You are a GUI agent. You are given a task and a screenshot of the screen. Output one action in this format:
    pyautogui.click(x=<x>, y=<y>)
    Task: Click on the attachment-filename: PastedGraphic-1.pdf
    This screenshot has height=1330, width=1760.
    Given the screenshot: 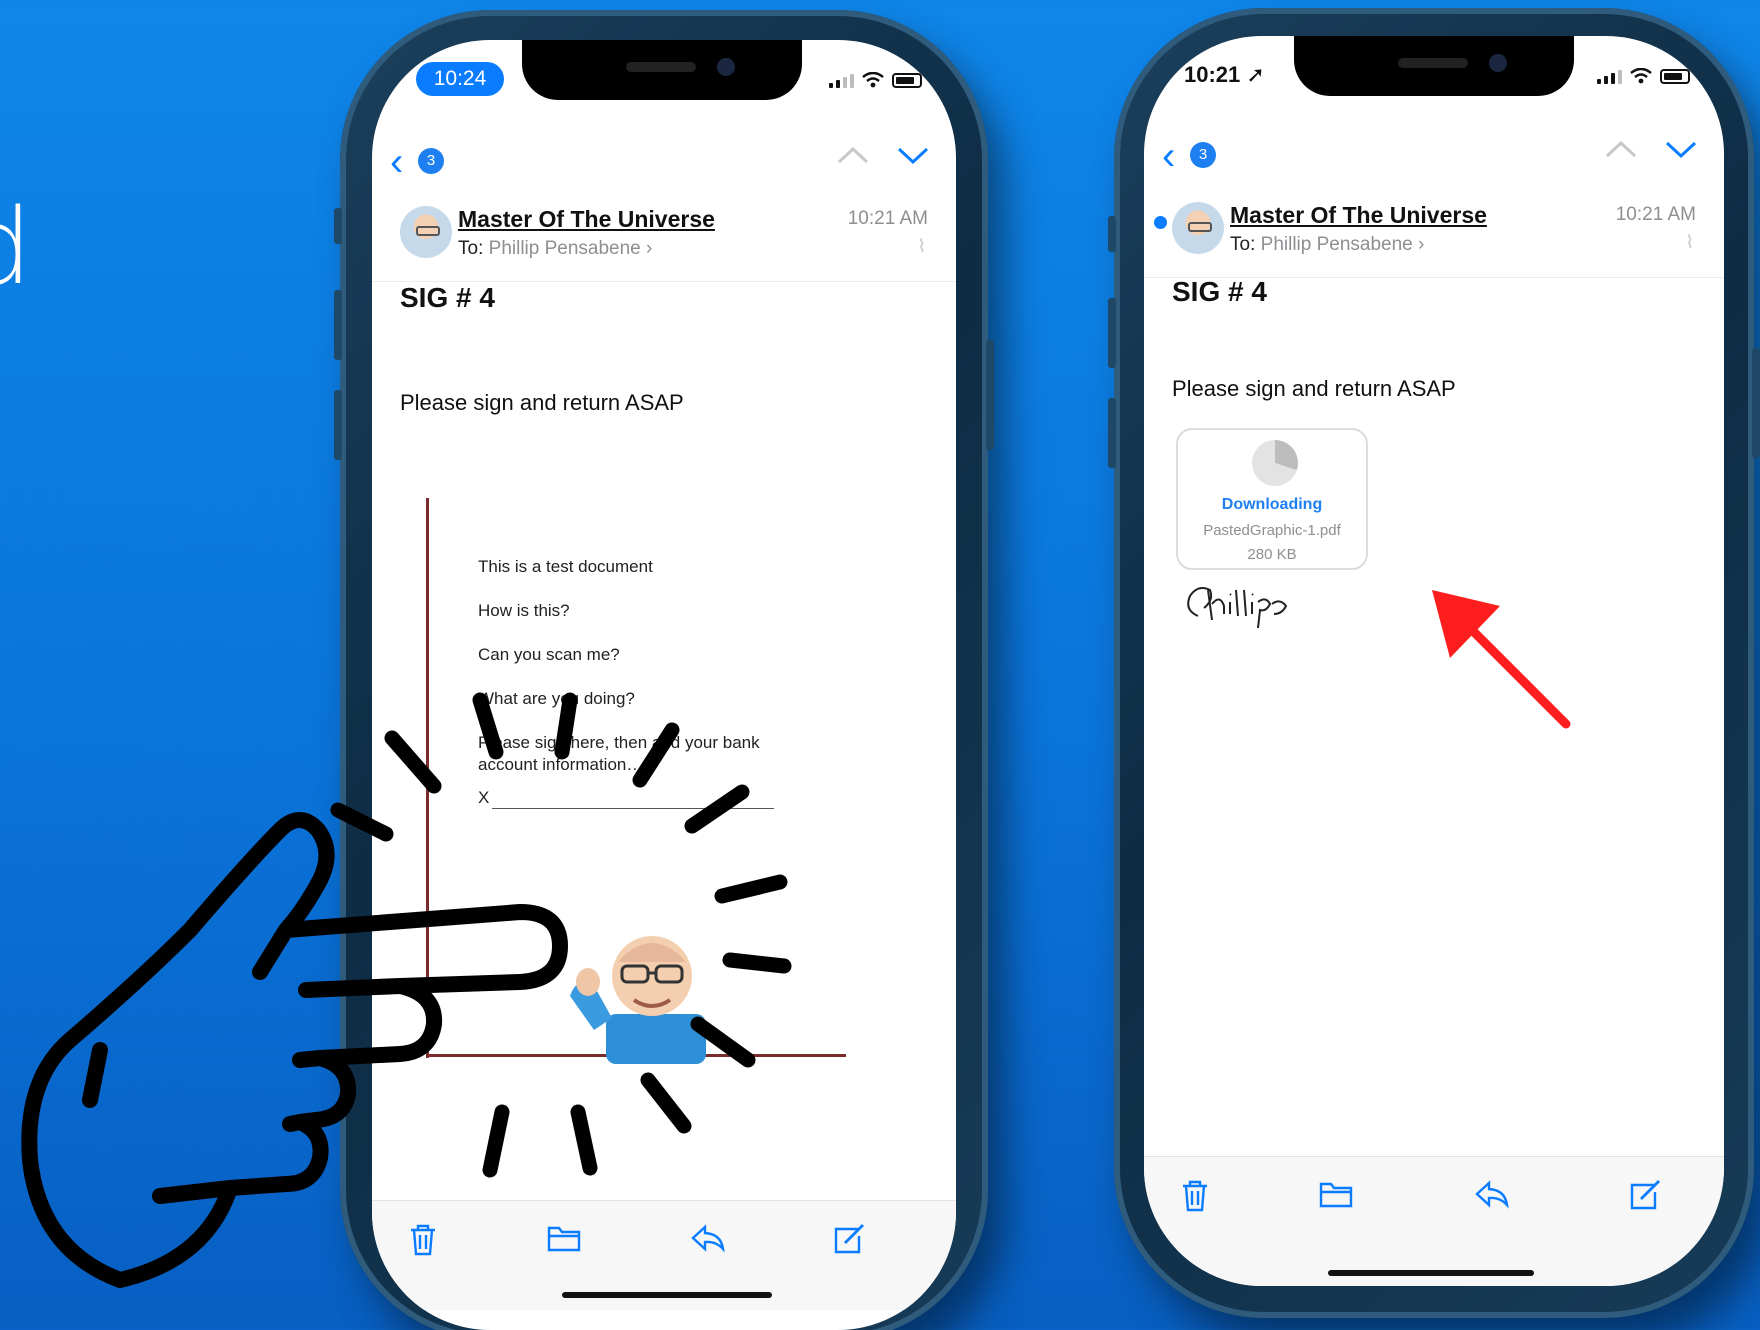 What is the action you would take?
    pyautogui.click(x=1272, y=530)
    